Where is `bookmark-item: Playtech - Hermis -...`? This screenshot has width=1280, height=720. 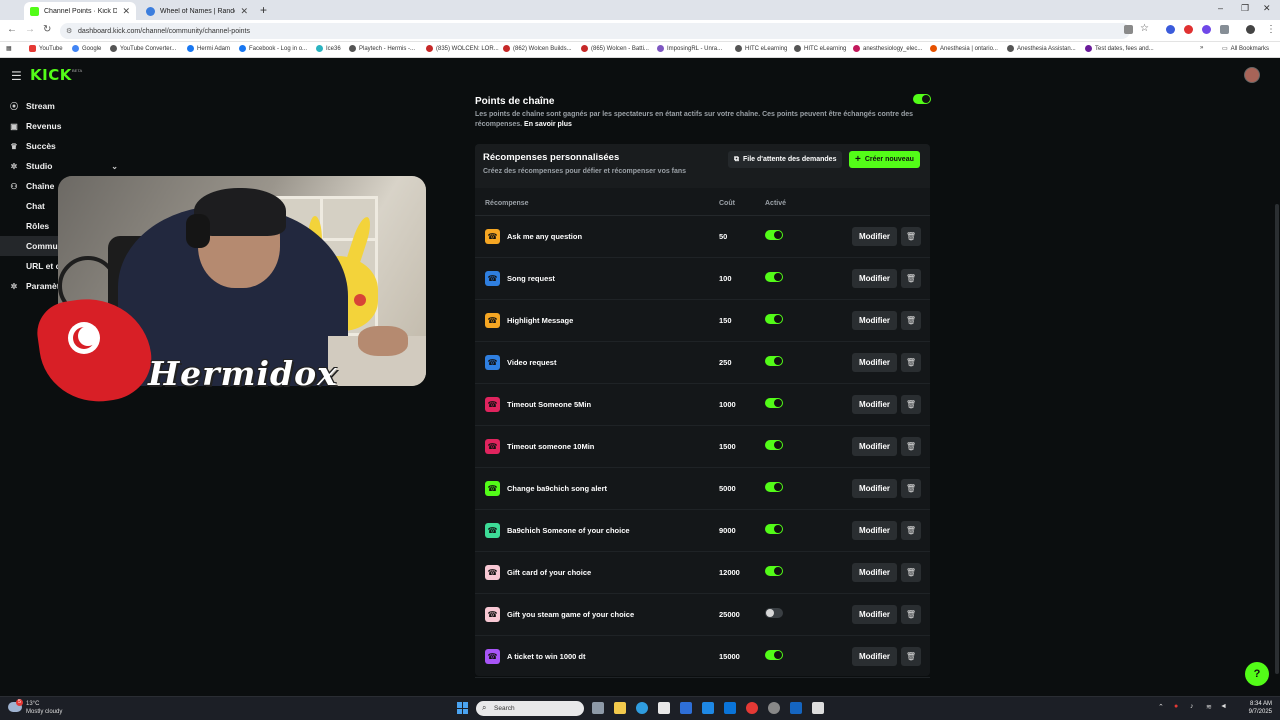
bookmark-item: Playtech - Hermis -... is located at coordinates (382, 48).